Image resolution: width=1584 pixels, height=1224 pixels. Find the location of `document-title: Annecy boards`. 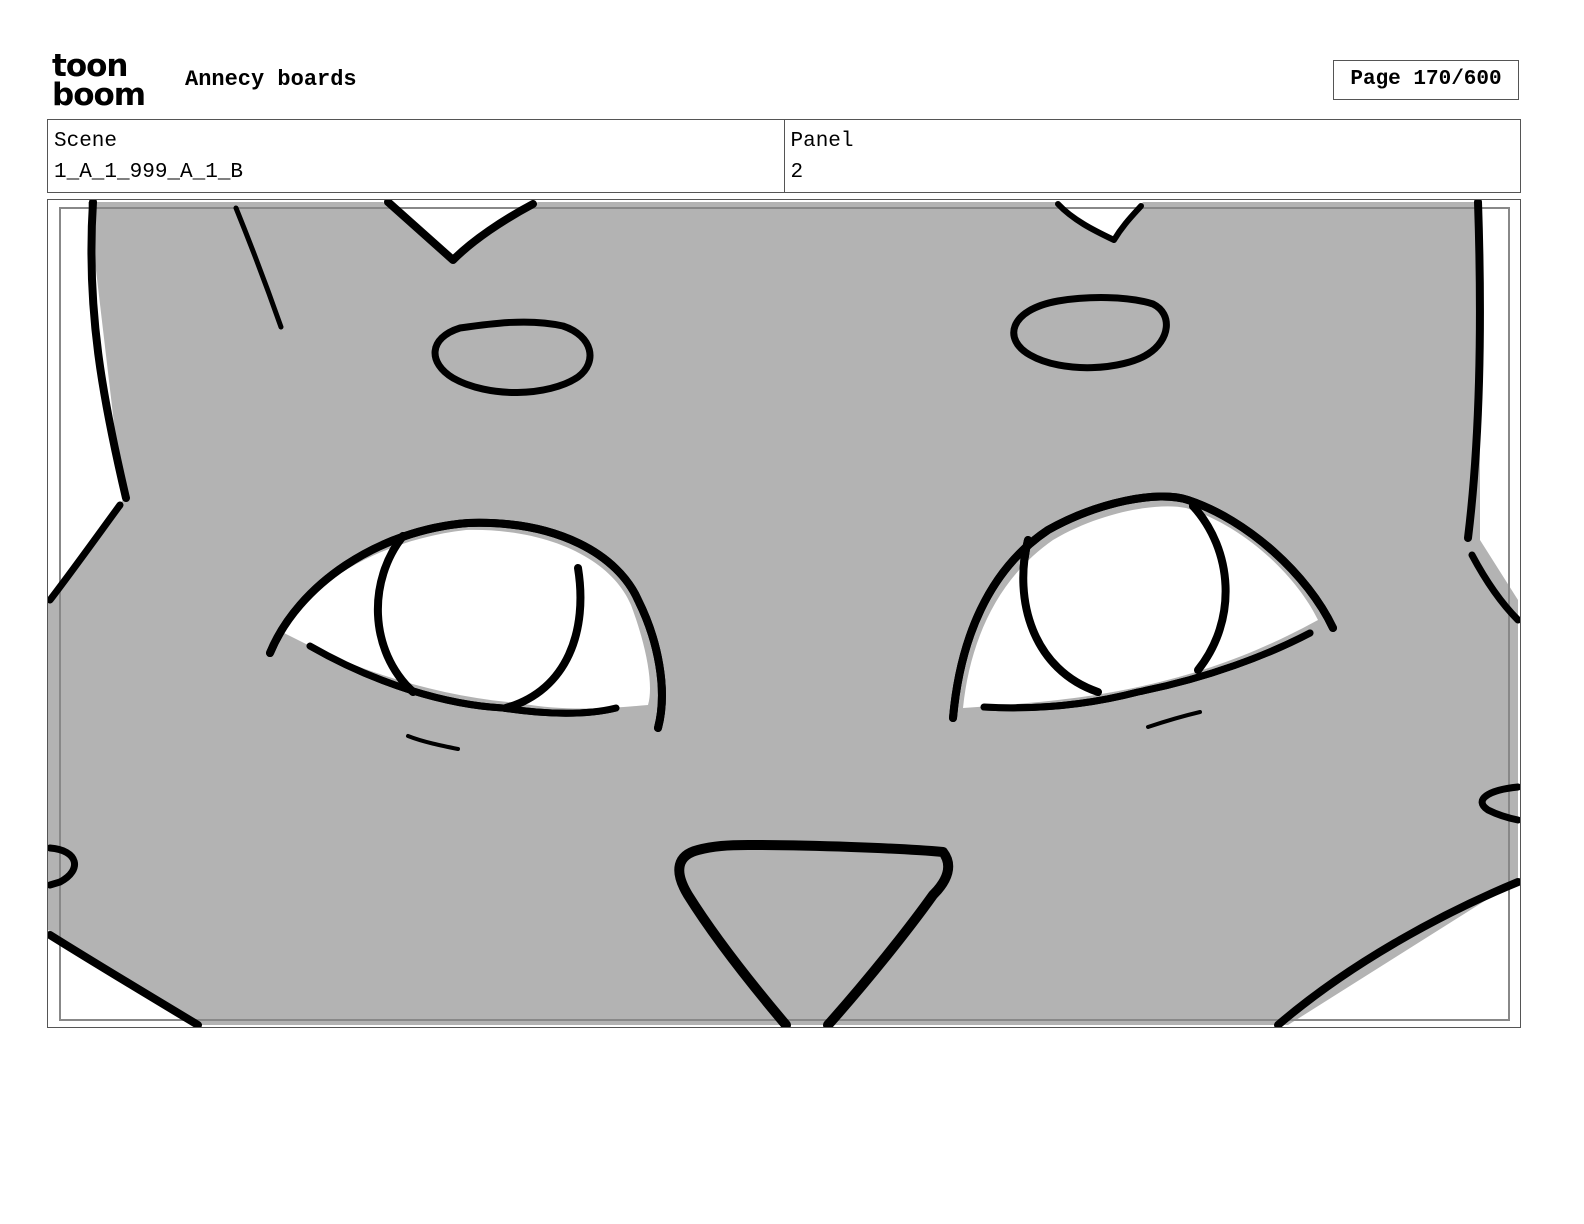

document-title: Annecy boards is located at coordinates (271, 79).